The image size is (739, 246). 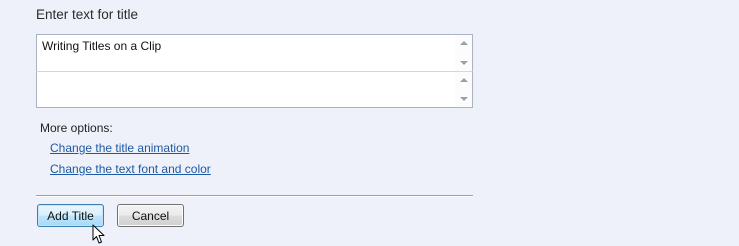 I want to click on text-area-scrollbar, so click(x=463, y=53).